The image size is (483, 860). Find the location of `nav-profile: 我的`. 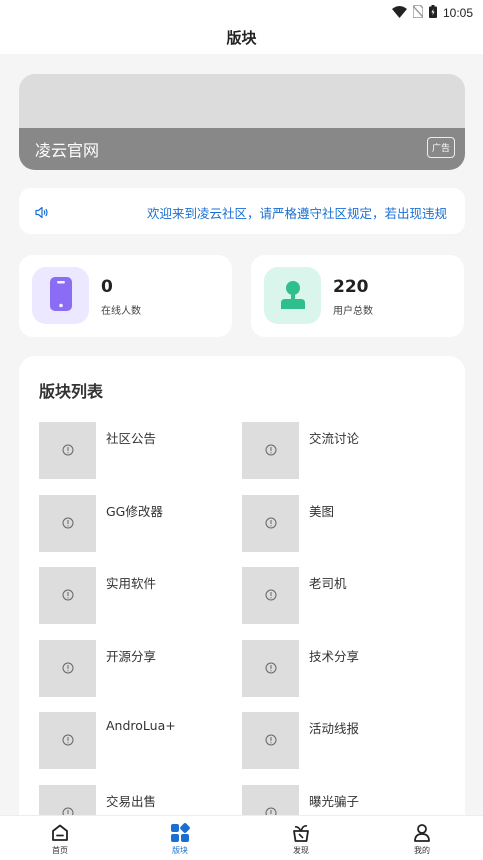

nav-profile: 我的 is located at coordinates (422, 838).